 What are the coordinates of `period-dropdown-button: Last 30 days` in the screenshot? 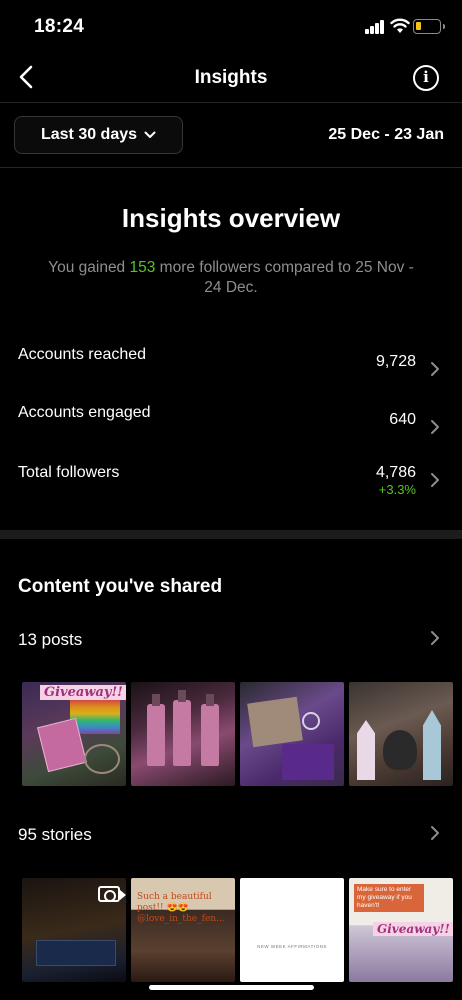 It's located at (98, 135).